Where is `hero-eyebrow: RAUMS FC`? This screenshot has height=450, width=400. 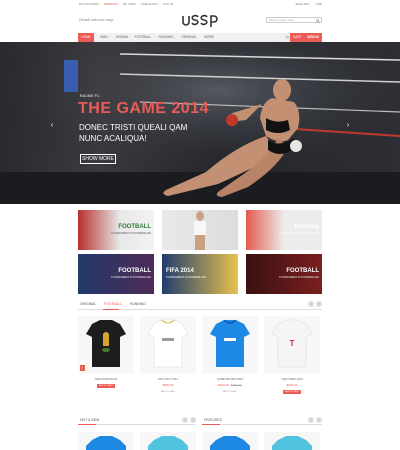 hero-eyebrow: RAUMS FC is located at coordinates (90, 96).